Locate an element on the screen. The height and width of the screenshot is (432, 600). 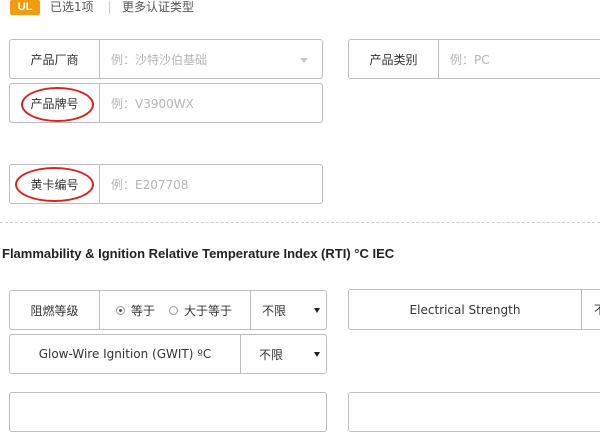
category-field: 产品类别 例：PC is located at coordinates (474, 59).